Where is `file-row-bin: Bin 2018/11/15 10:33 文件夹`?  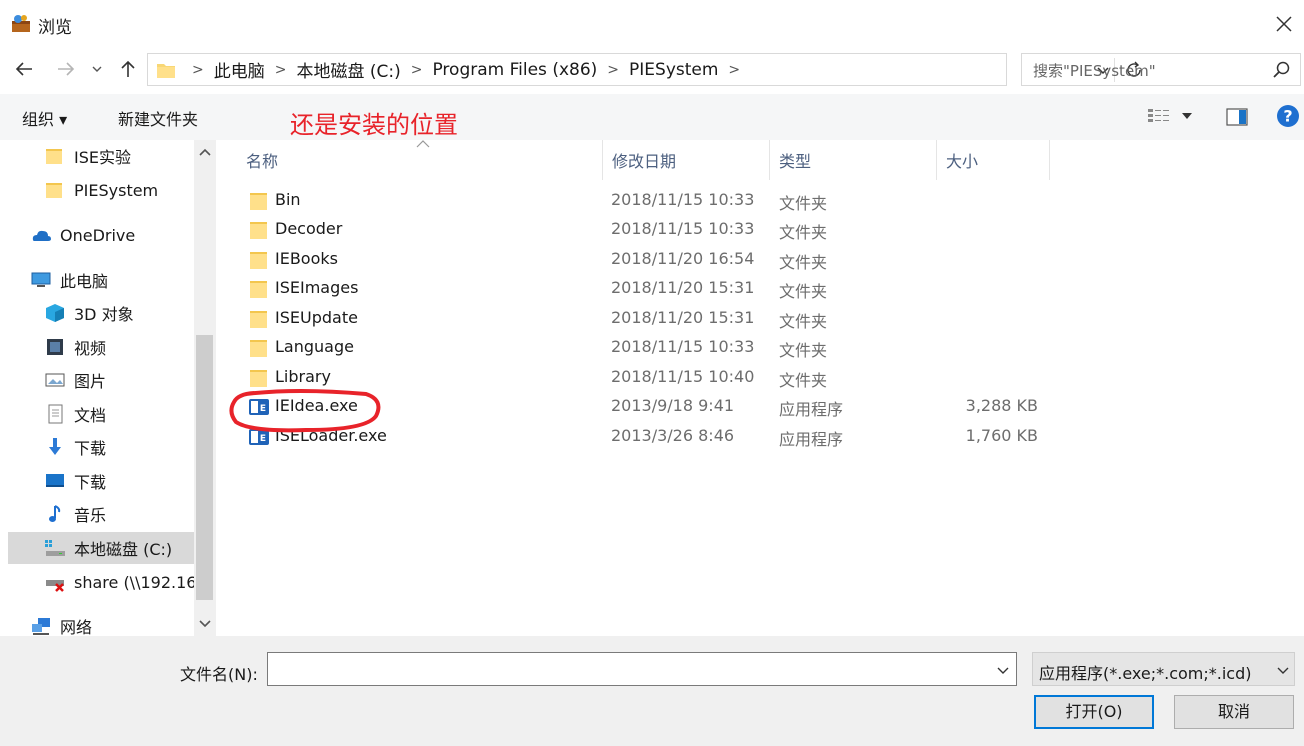 file-row-bin: Bin 2018/11/15 10:33 文件夹 is located at coordinates (658, 200).